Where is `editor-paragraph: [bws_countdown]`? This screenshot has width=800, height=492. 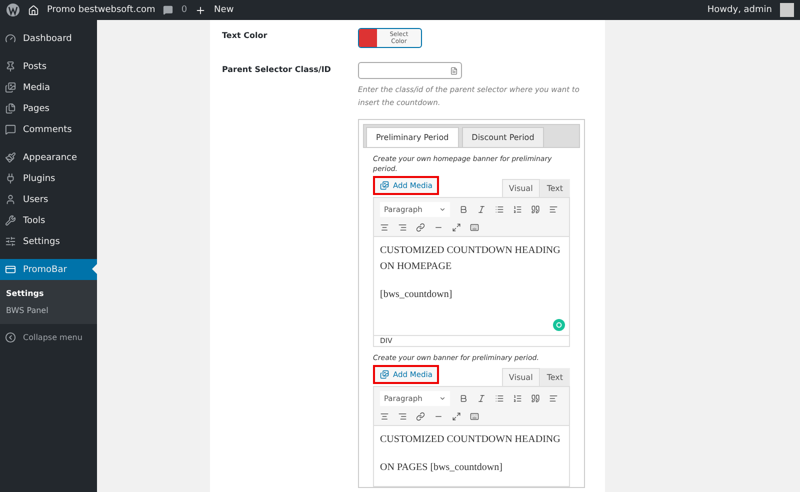 editor-paragraph: [bws_countdown] is located at coordinates (417, 295).